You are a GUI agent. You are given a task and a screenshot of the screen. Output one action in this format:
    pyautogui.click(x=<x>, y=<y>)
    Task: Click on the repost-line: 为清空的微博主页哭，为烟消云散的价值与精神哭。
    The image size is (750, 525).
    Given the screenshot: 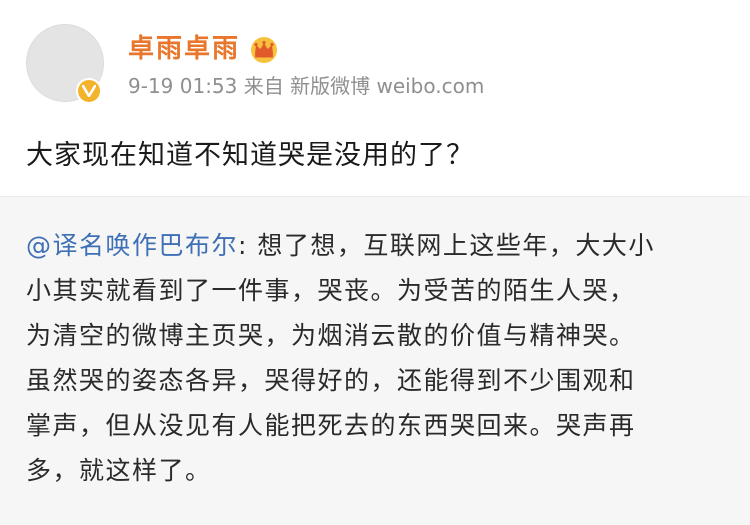 What is the action you would take?
    pyautogui.click(x=331, y=335)
    